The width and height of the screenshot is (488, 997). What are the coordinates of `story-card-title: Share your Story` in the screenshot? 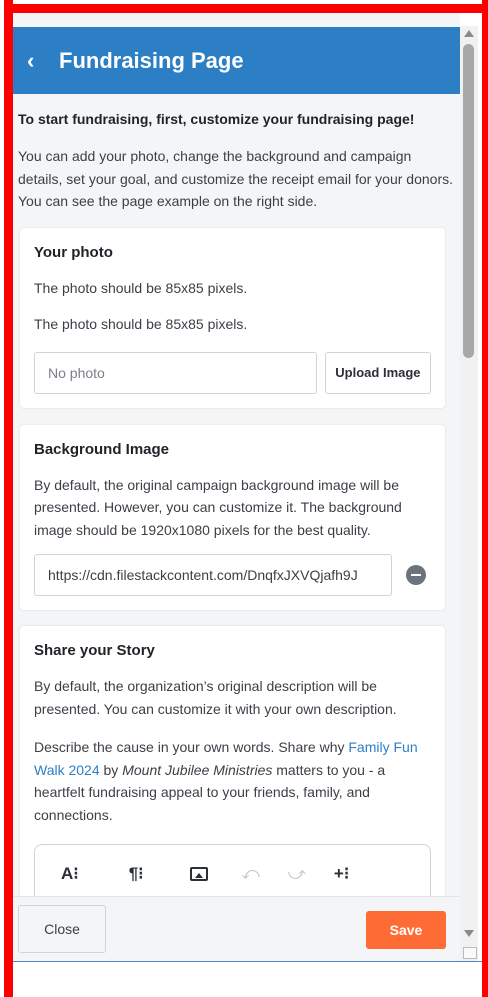 It's located at (94, 650).